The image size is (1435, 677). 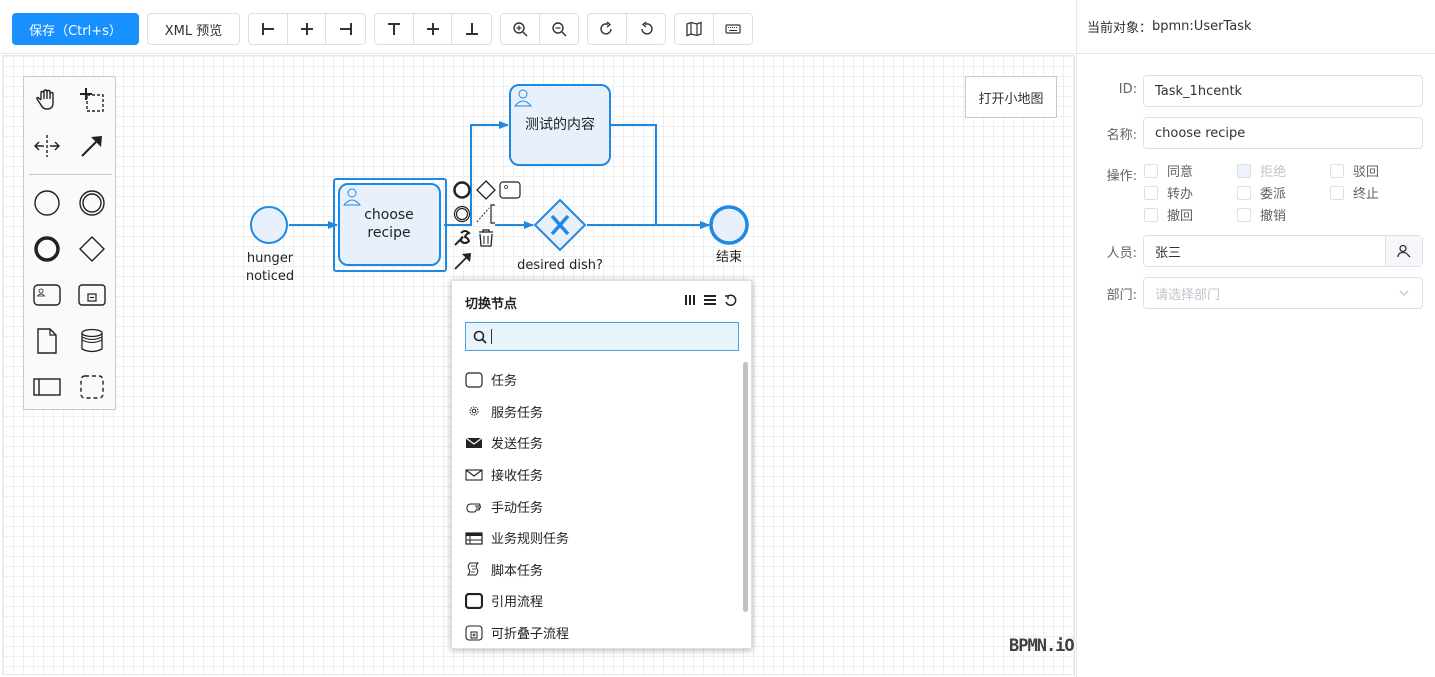 What do you see at coordinates (1283, 91) in the screenshot?
I see `id-field: Task_1hcentk` at bounding box center [1283, 91].